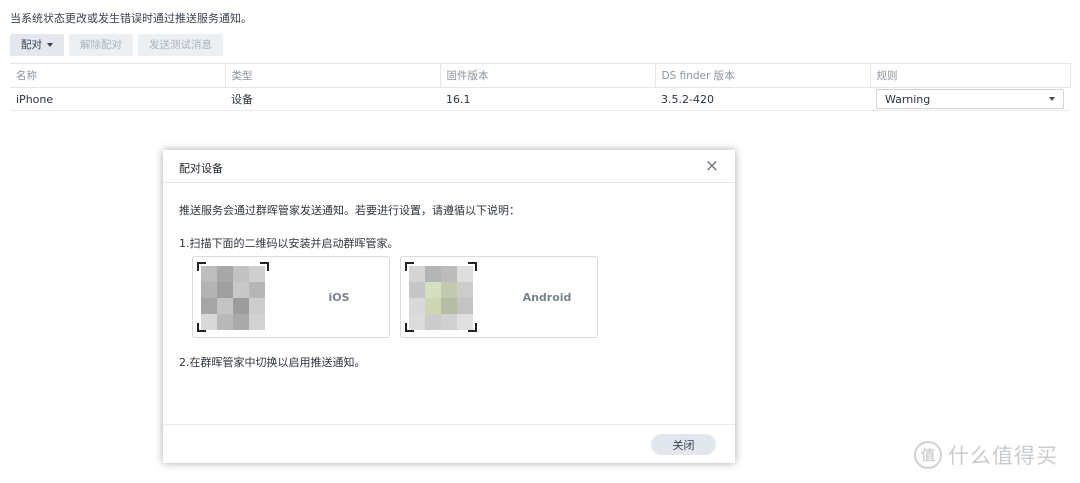 The height and width of the screenshot is (483, 1080). I want to click on description-text: 当系统状态更改或发生错误时通过推送服务通知。, so click(131, 18).